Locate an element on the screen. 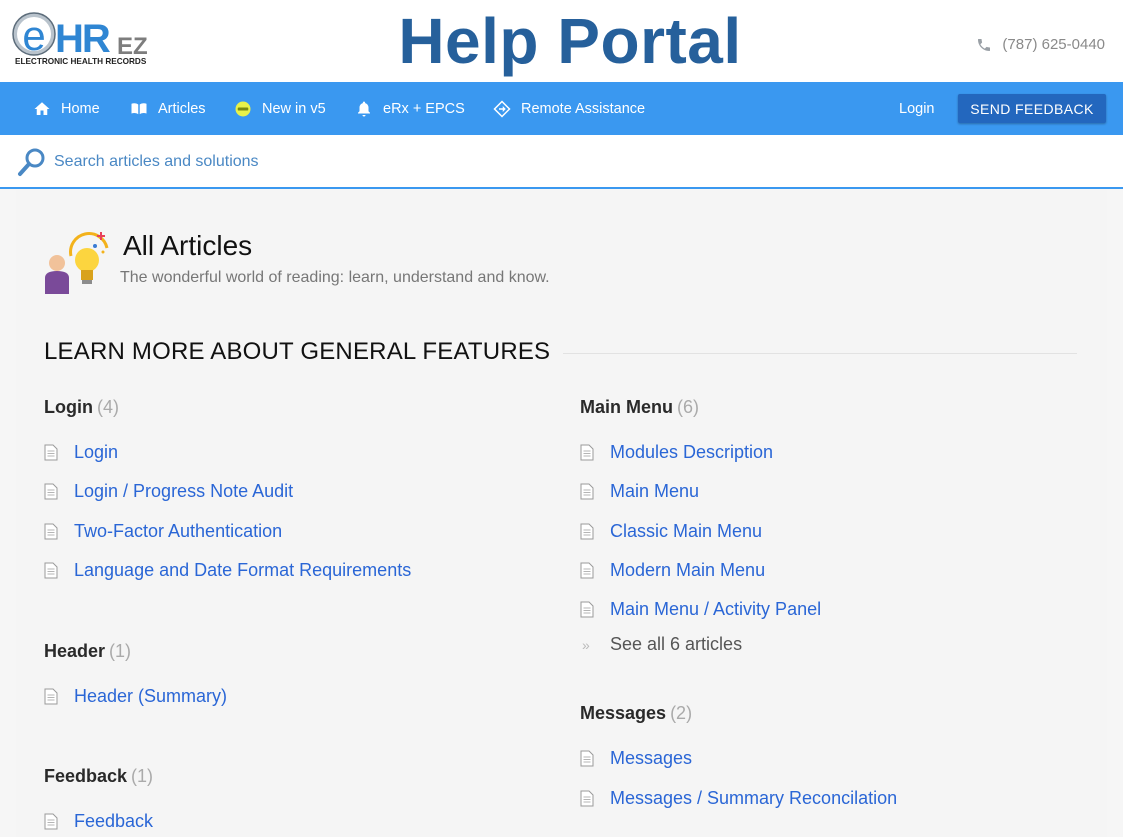 This screenshot has height=837, width=1123. home-icon is located at coordinates (42, 108).